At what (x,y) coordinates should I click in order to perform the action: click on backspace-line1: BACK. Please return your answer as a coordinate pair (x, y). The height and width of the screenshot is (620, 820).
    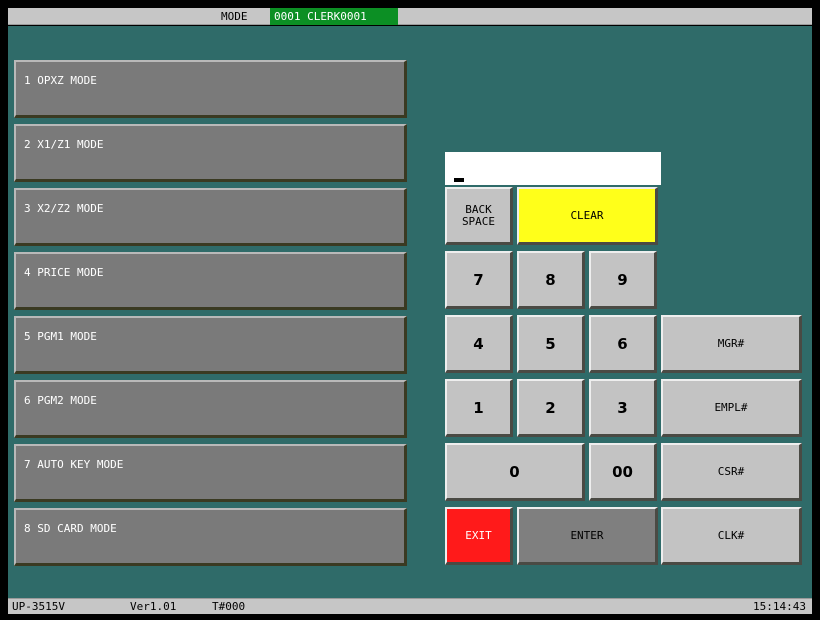
    Looking at the image, I should click on (478, 209).